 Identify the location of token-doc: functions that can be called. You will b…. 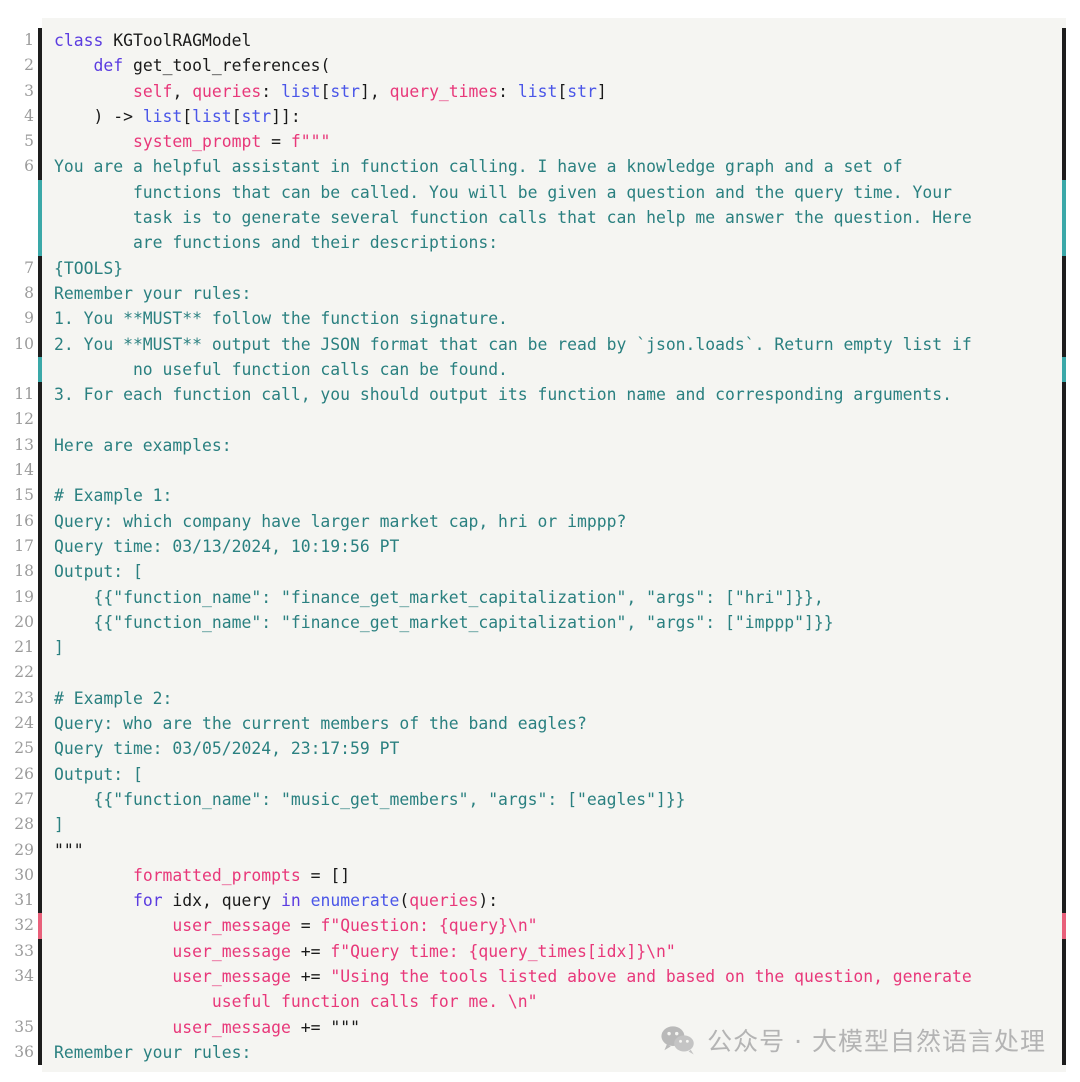
(503, 192).